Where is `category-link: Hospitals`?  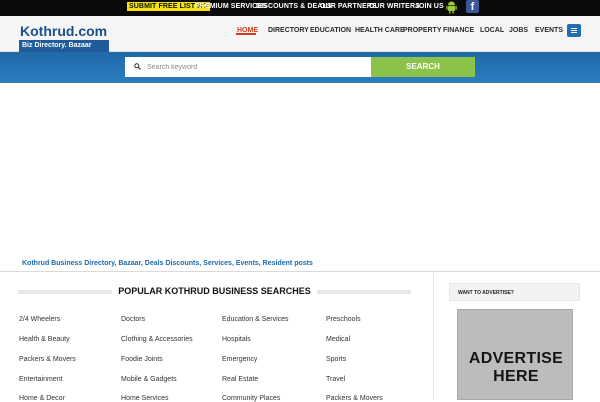
category-link: Hospitals is located at coordinates (236, 339).